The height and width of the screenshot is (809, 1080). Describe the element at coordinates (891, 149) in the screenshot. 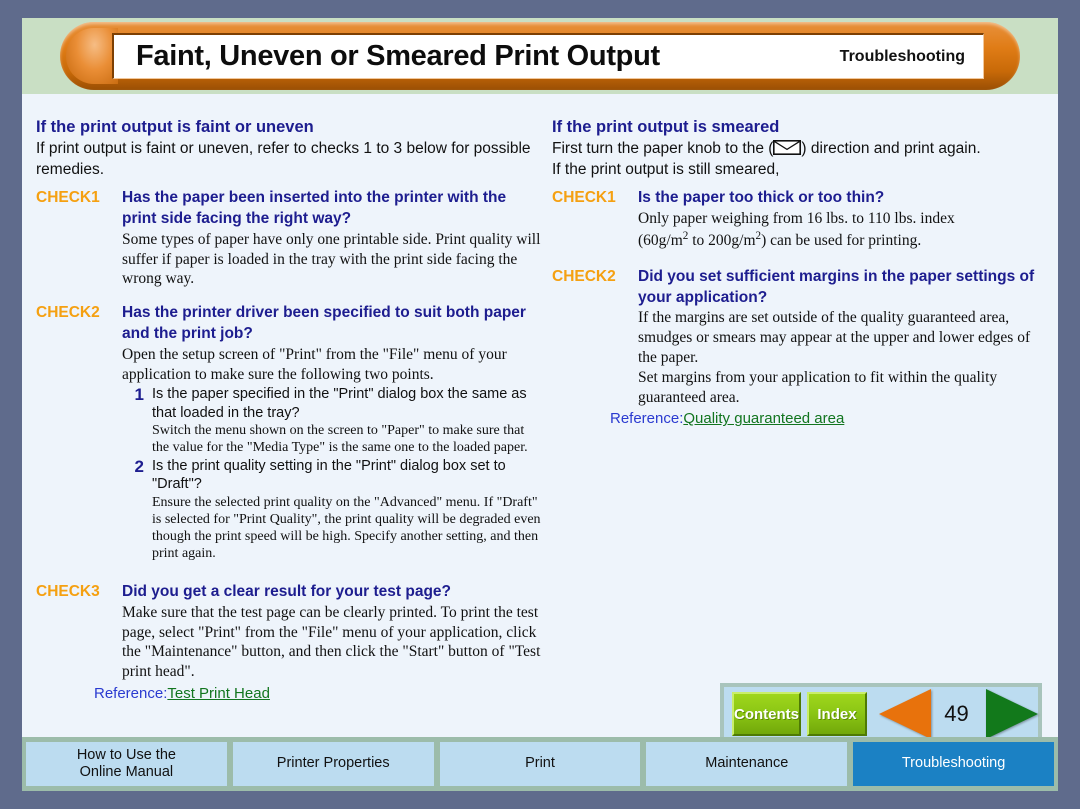

I see `intro-after-icon: ) direction and print again.` at that location.